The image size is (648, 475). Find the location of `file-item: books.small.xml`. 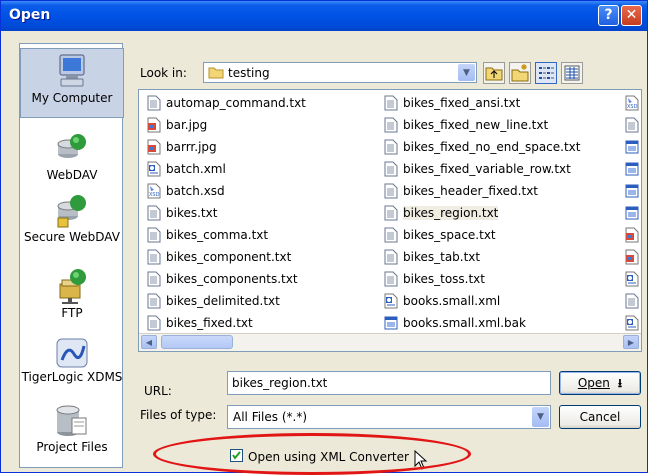

file-item: books.small.xml is located at coordinates (442, 301).